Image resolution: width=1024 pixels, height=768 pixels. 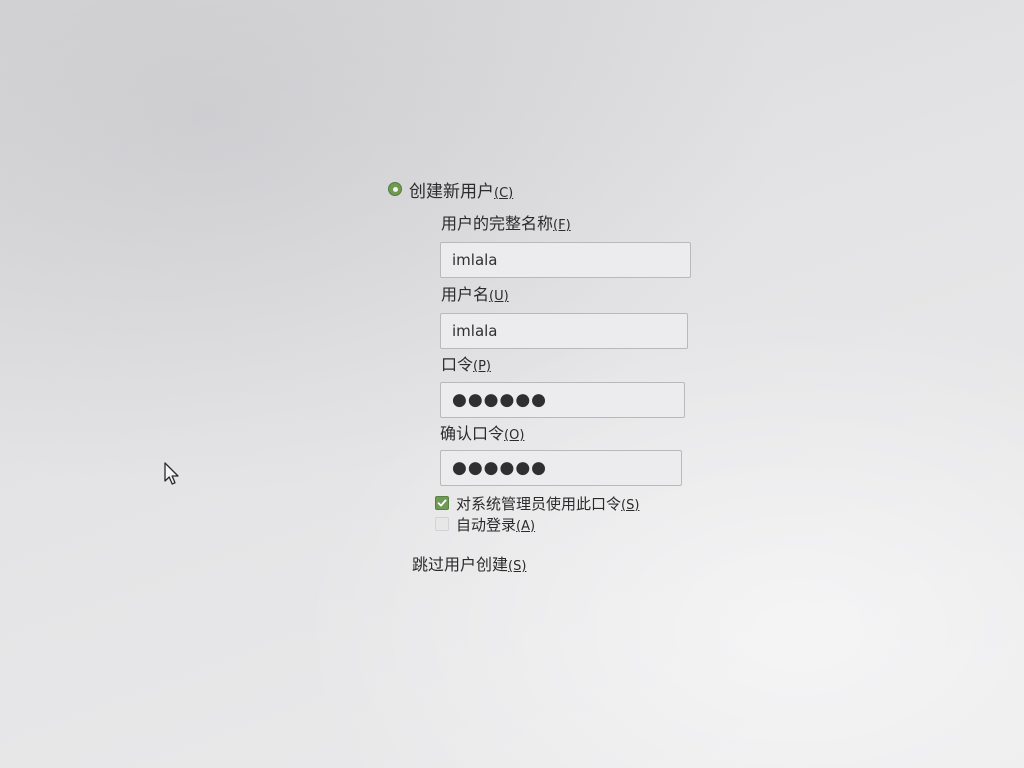 What do you see at coordinates (469, 565) in the screenshot?
I see `skip-user-creation-option: 跳过用户创建(S)` at bounding box center [469, 565].